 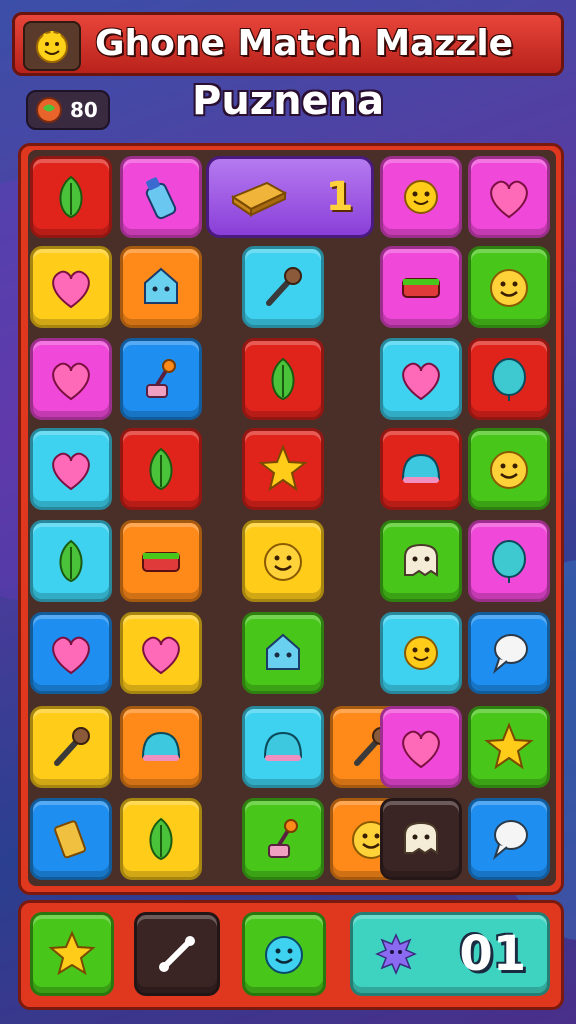 I want to click on star-powerup-button, so click(x=72, y=954).